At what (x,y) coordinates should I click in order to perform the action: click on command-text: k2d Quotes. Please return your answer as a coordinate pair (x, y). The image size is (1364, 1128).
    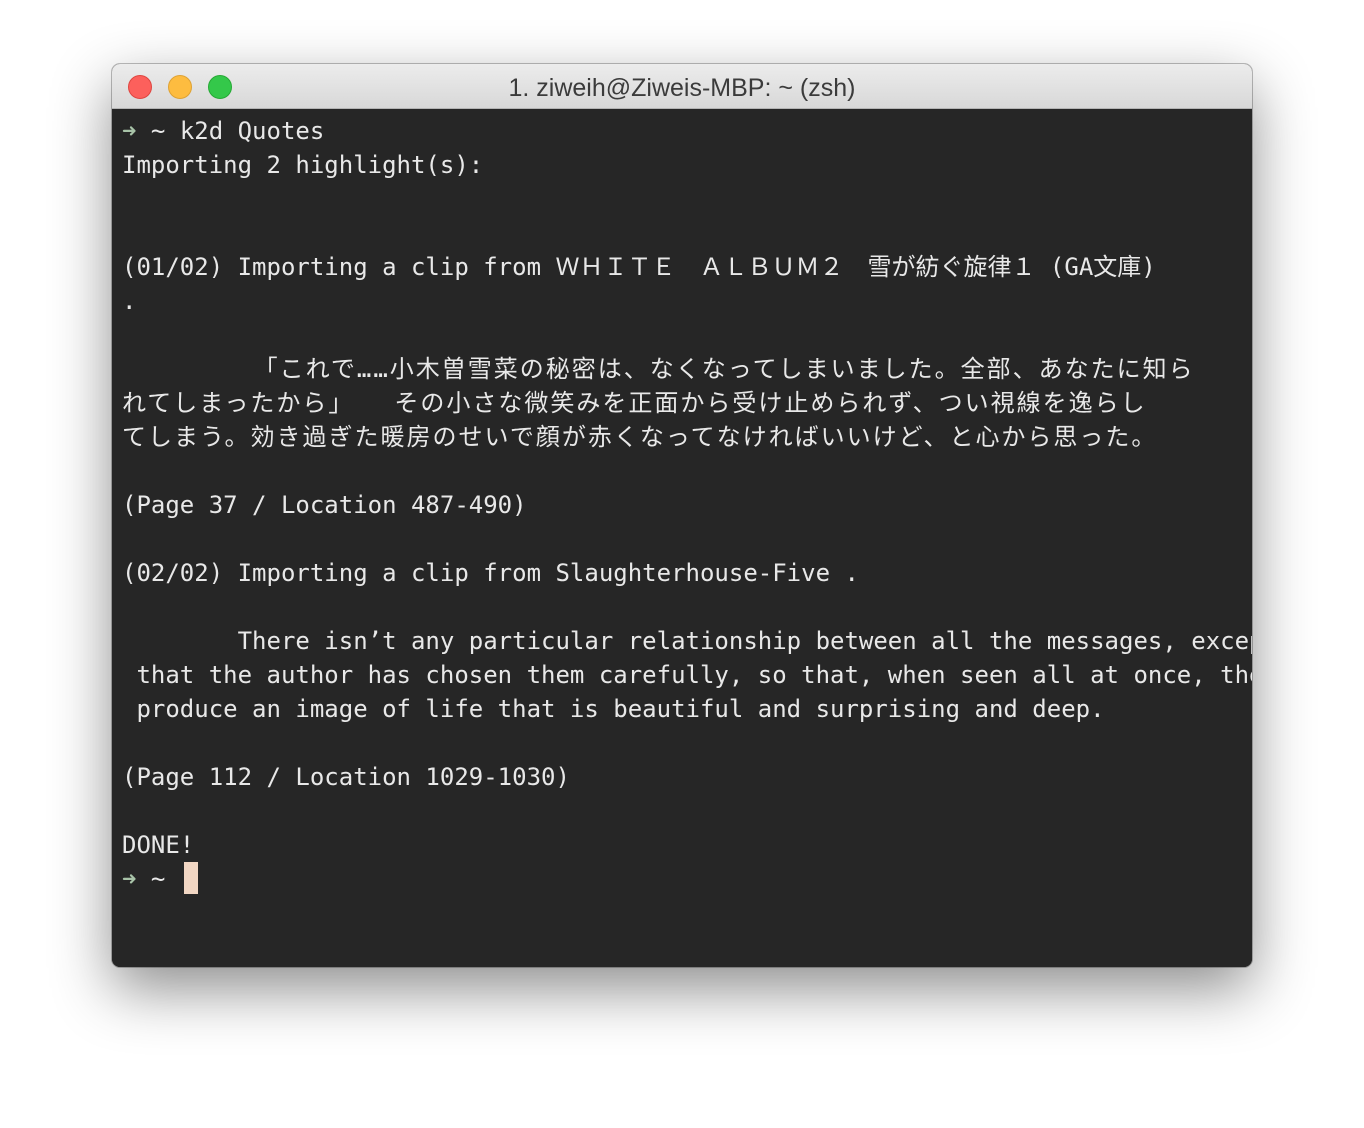
    Looking at the image, I should click on (252, 131).